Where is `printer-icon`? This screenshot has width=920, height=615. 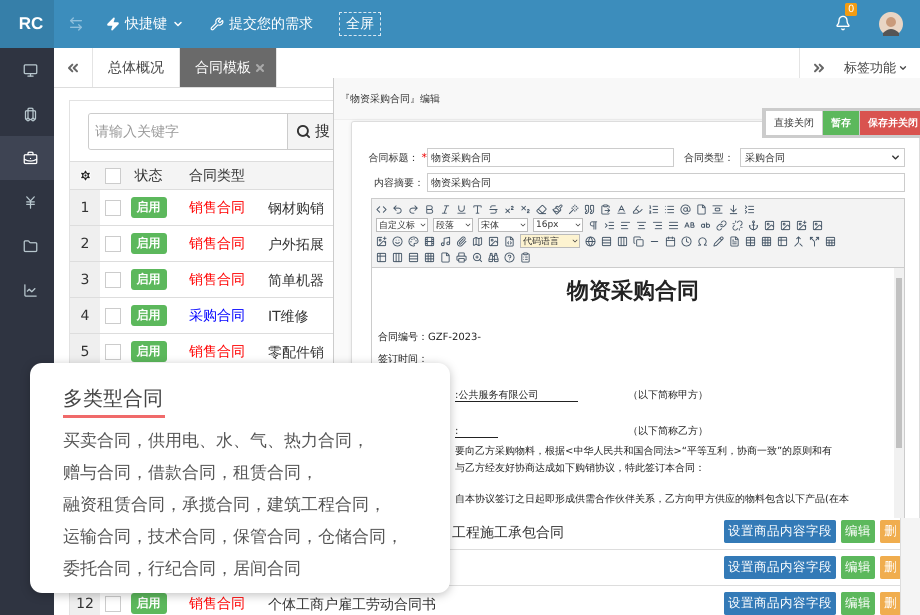 printer-icon is located at coordinates (461, 257).